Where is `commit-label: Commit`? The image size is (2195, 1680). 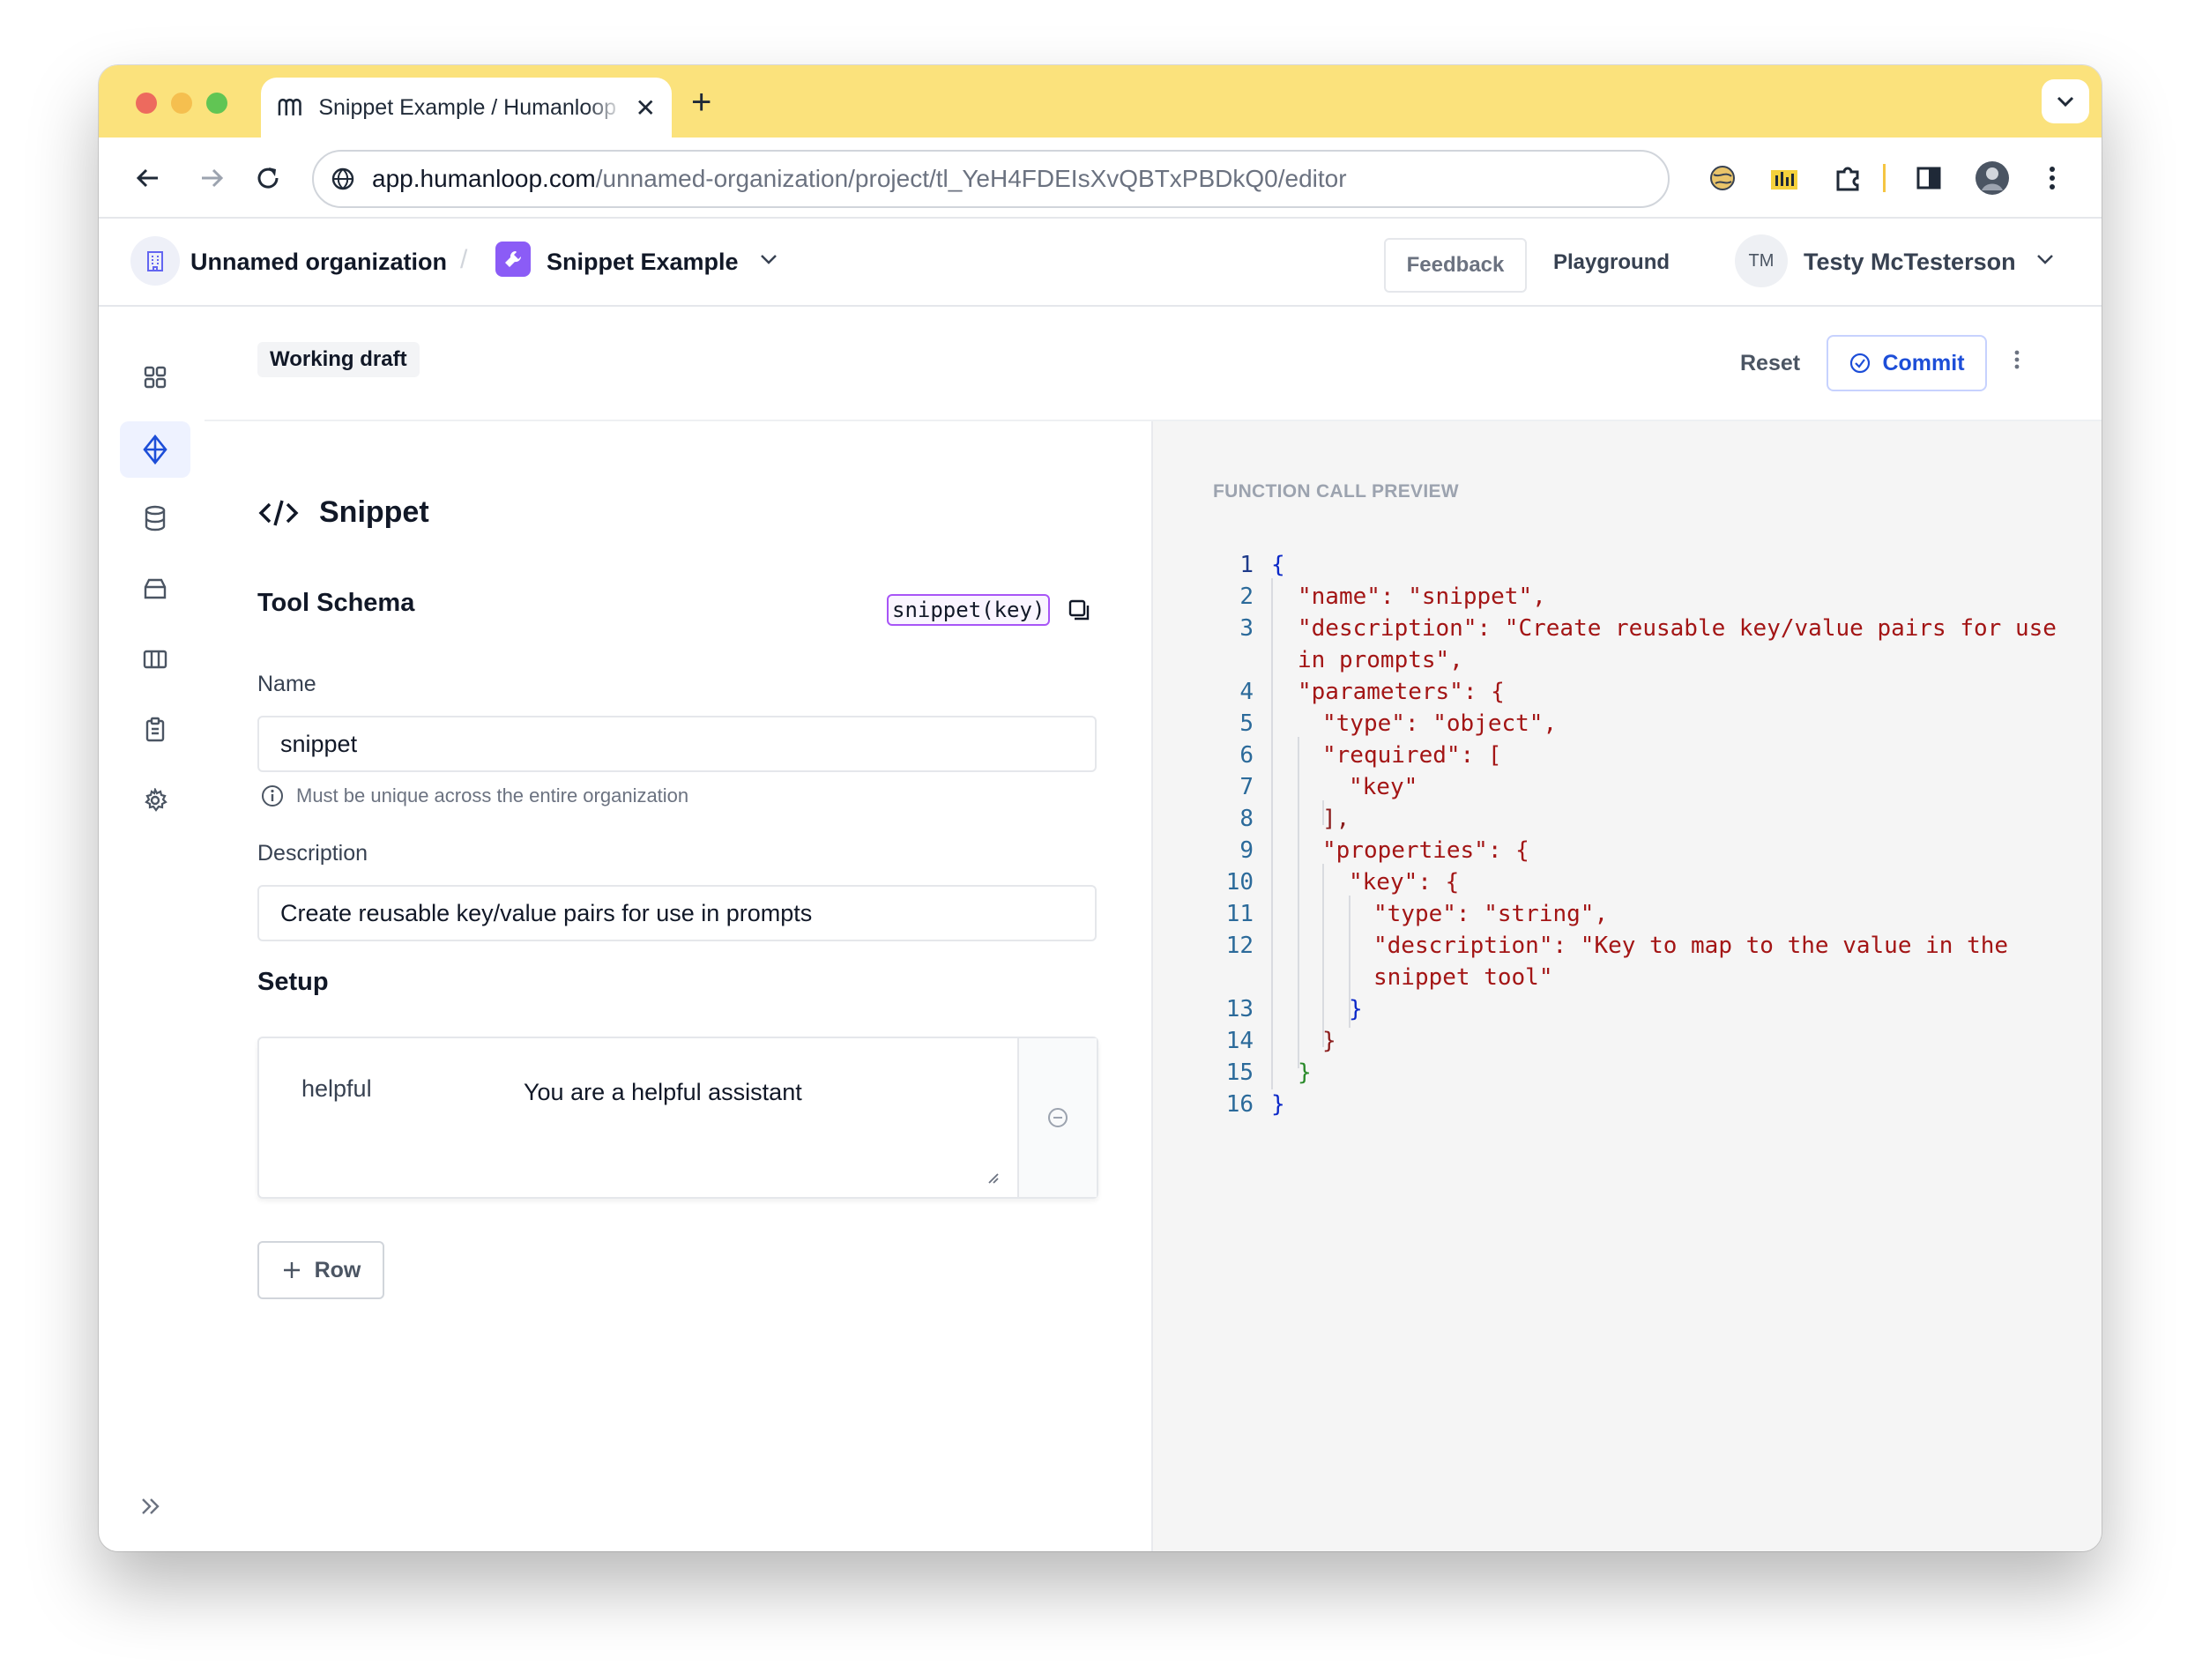
commit-label: Commit is located at coordinates (1923, 362).